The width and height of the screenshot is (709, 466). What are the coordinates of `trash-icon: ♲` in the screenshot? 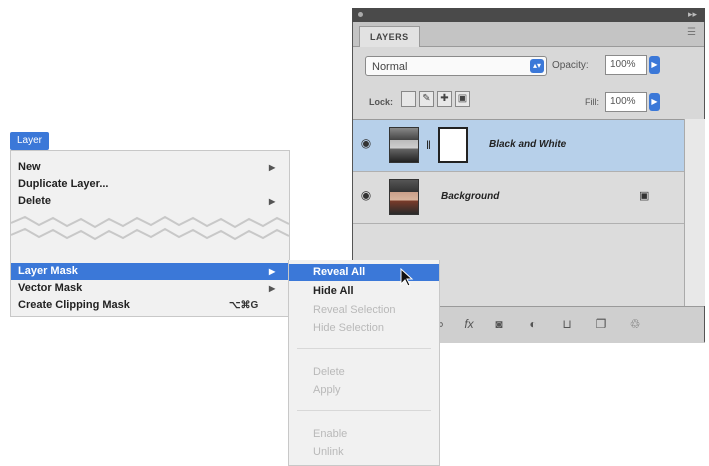 It's located at (635, 324).